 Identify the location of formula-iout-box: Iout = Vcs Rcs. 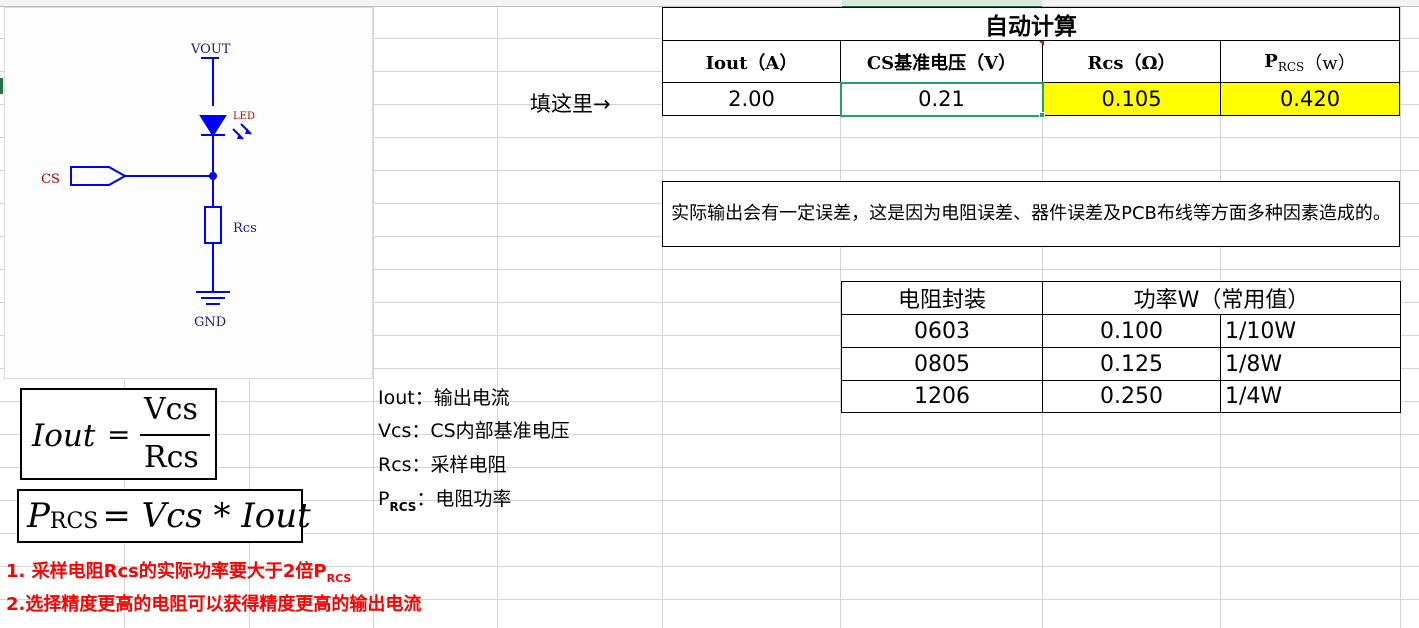
(118, 434).